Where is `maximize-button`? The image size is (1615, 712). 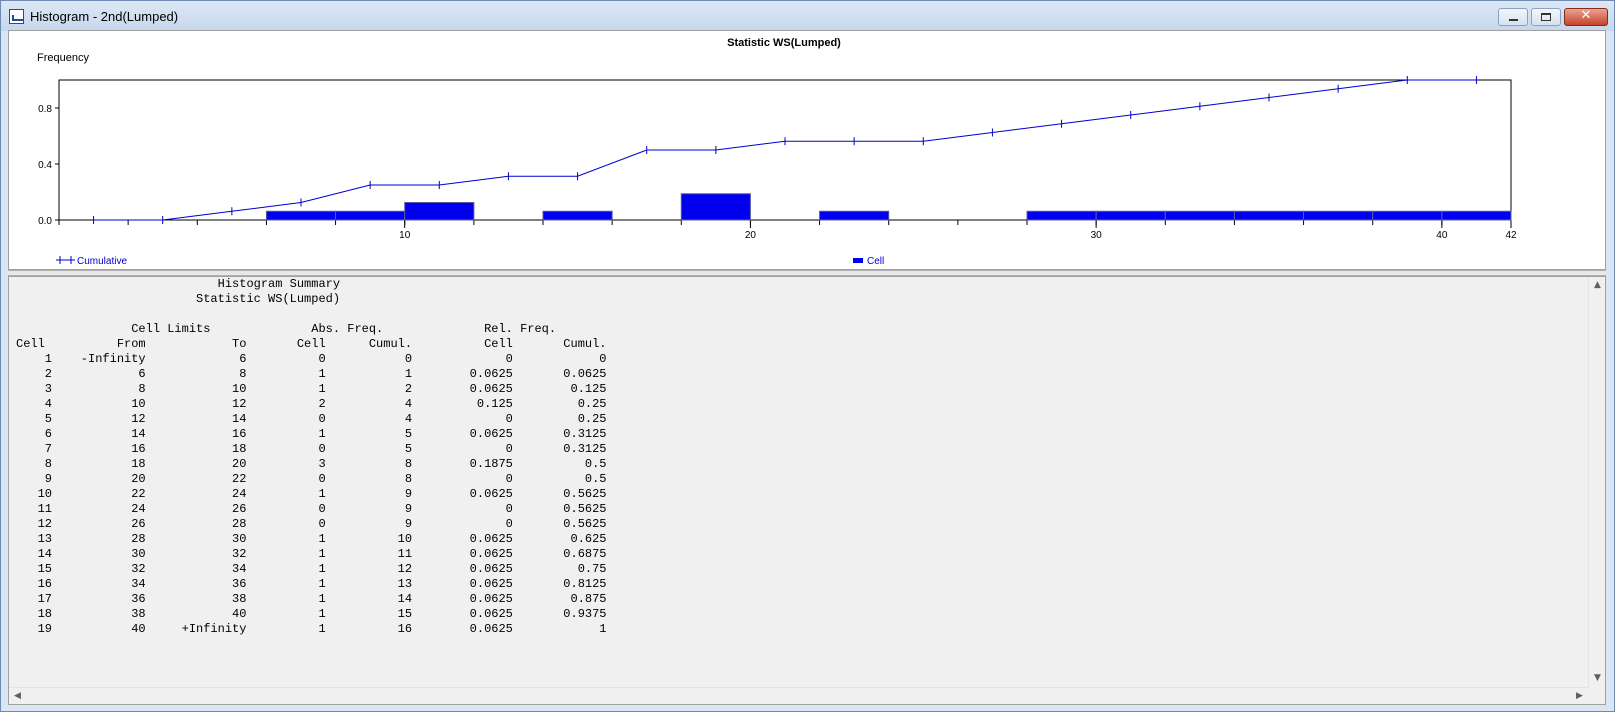
maximize-button is located at coordinates (1546, 17).